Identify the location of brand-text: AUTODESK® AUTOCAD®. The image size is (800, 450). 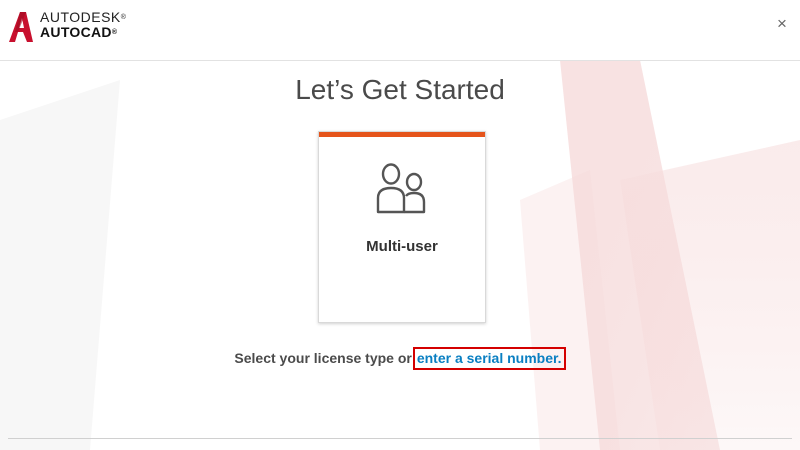
(83, 25).